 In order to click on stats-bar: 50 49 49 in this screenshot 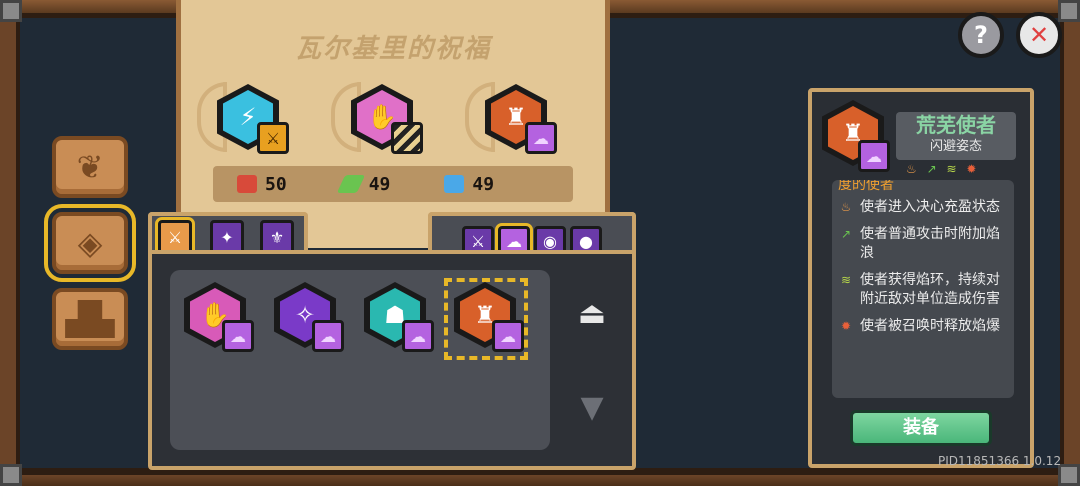, I will do `click(393, 184)`.